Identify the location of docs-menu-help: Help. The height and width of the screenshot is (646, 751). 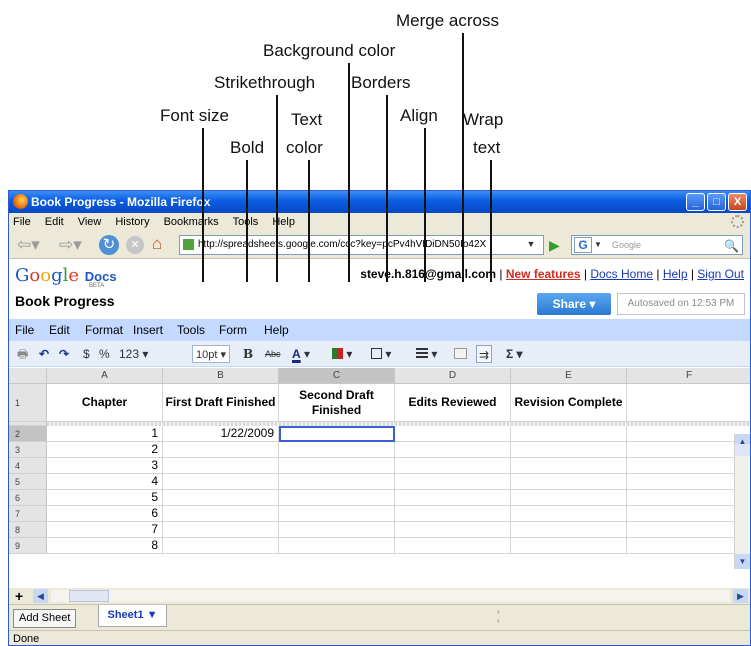
(276, 330).